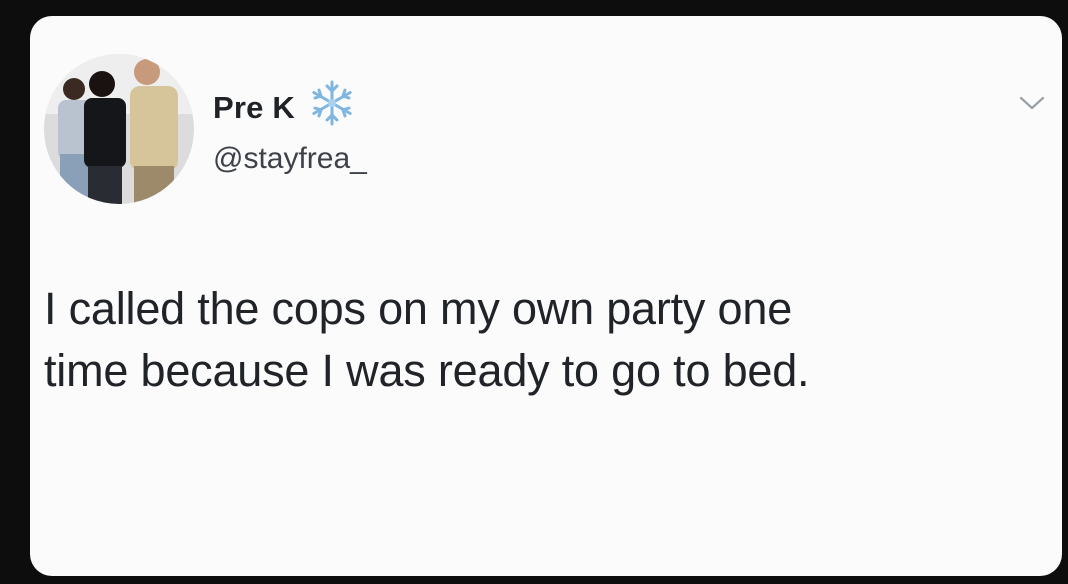  What do you see at coordinates (290, 159) in the screenshot?
I see `author-handle: @stayfrea_` at bounding box center [290, 159].